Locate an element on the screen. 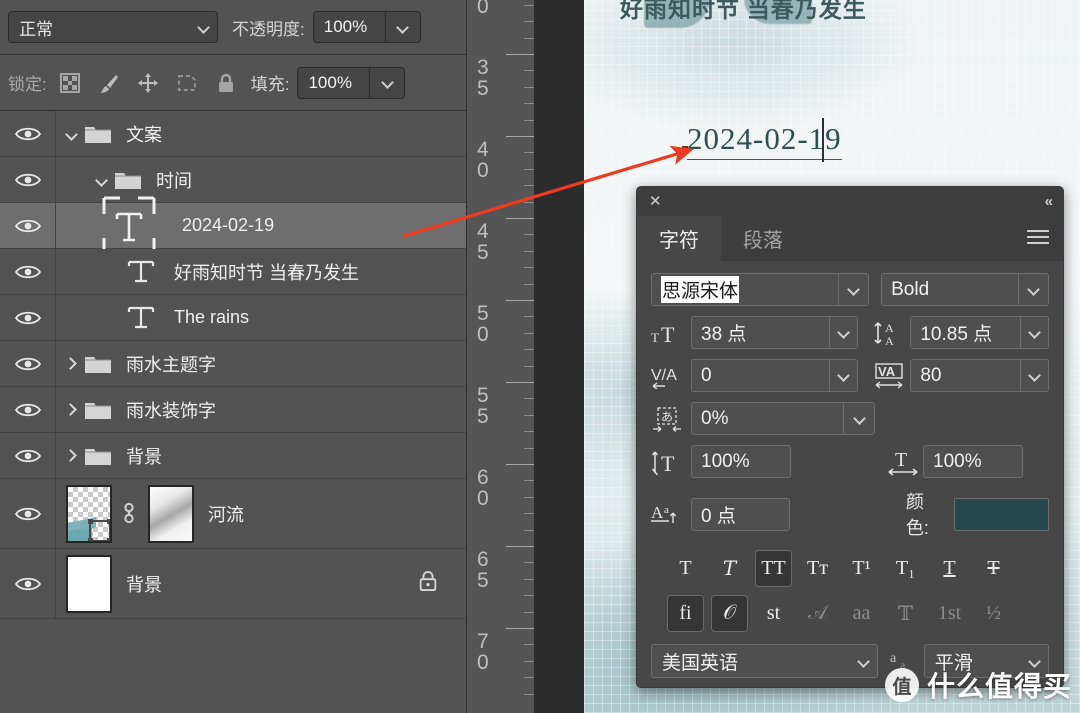 The width and height of the screenshot is (1080, 713). all-caps-button: TT is located at coordinates (773, 568).